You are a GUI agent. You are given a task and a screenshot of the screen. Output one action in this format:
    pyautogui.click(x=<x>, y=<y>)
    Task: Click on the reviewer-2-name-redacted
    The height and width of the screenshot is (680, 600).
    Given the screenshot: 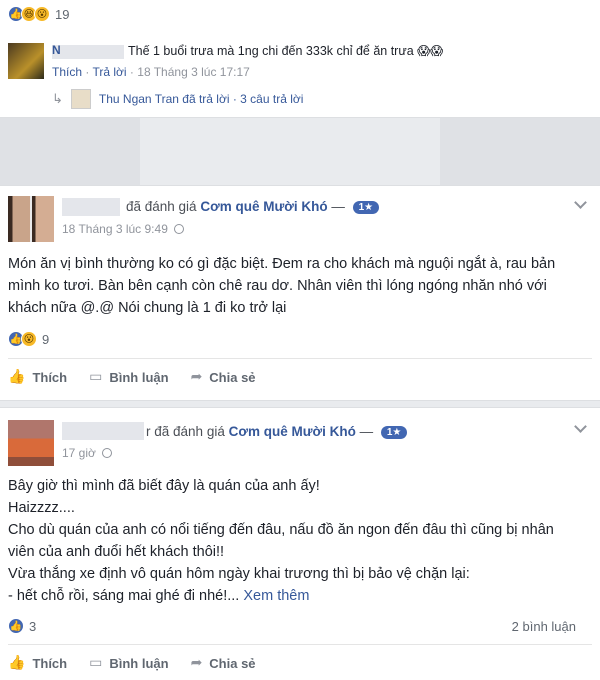 What is the action you would take?
    pyautogui.click(x=103, y=431)
    